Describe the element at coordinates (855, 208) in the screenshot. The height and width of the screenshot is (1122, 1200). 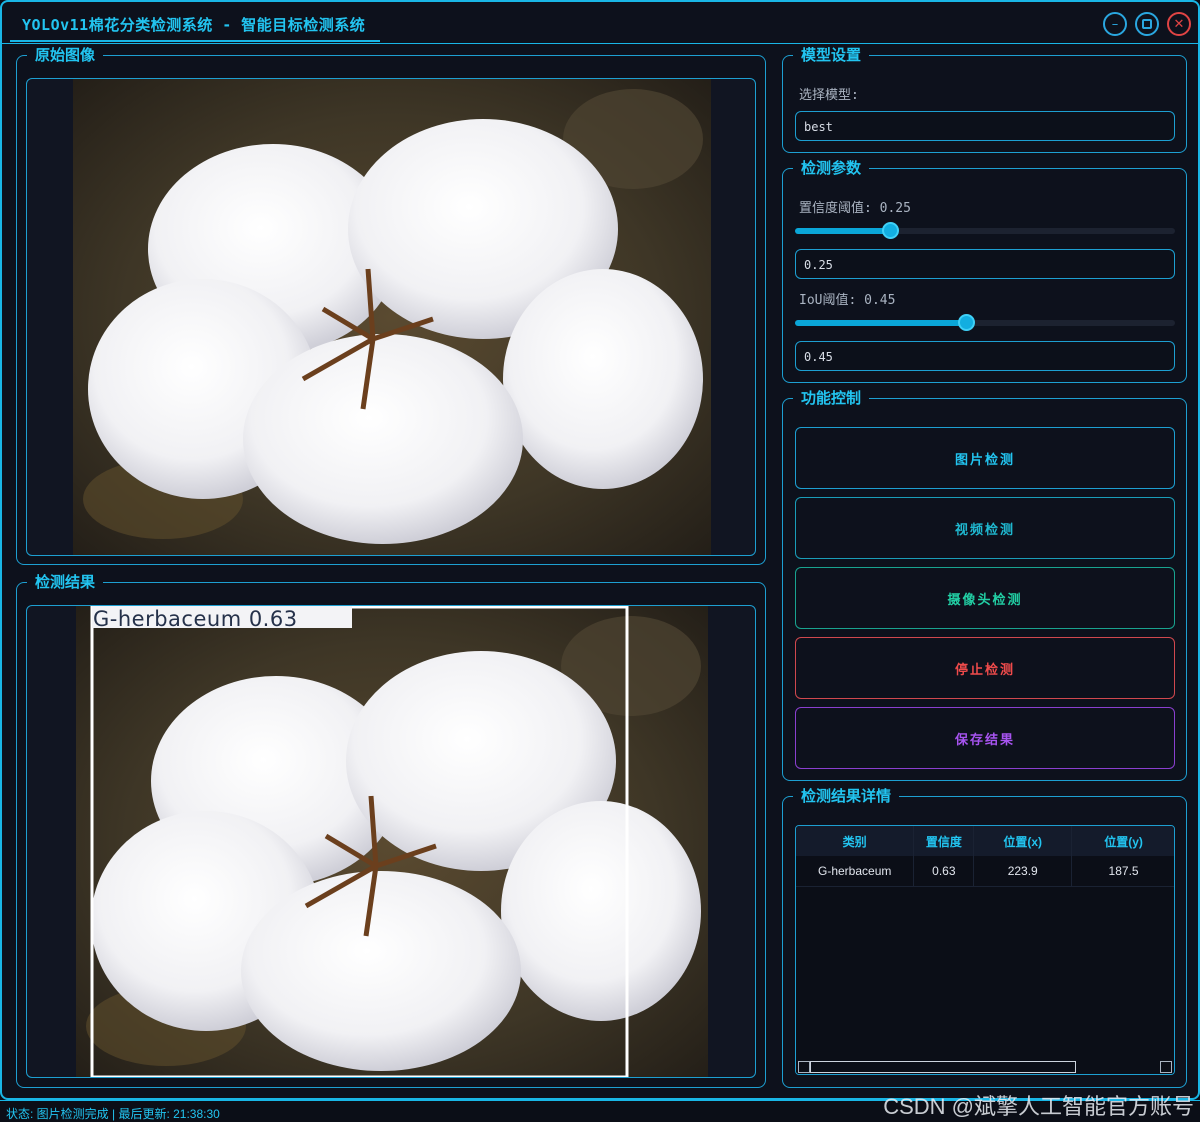
I see `confidence-label: 置信度阈值: 0.25` at that location.